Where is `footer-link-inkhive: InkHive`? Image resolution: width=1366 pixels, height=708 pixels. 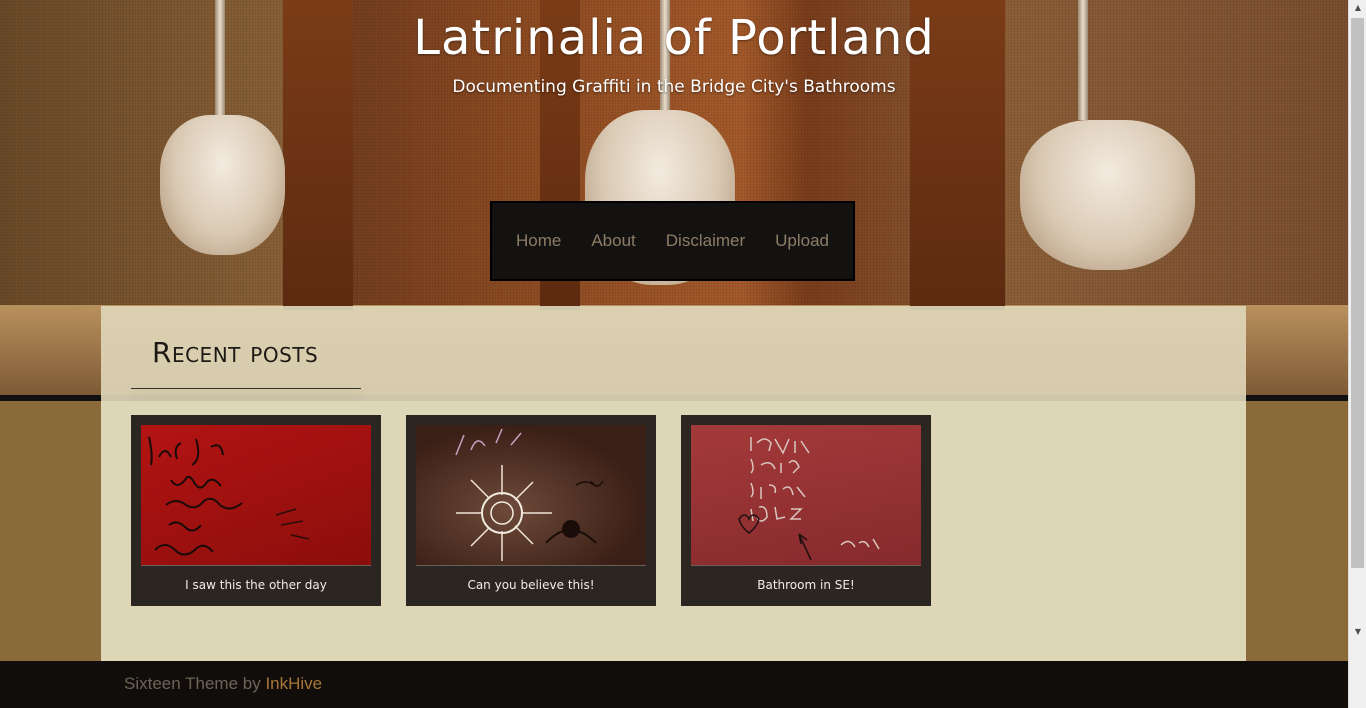
footer-link-inkhive: InkHive is located at coordinates (293, 683).